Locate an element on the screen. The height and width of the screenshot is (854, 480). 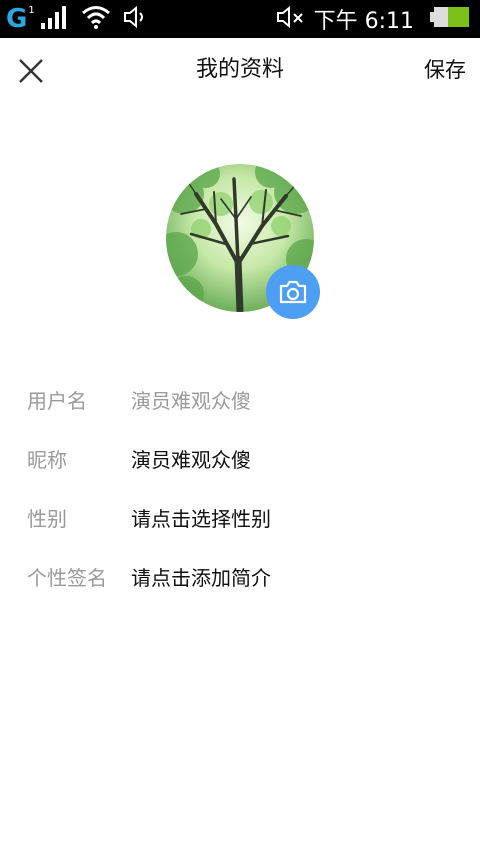
field-row-username: 用户名 演员难观众傻 is located at coordinates (240, 401).